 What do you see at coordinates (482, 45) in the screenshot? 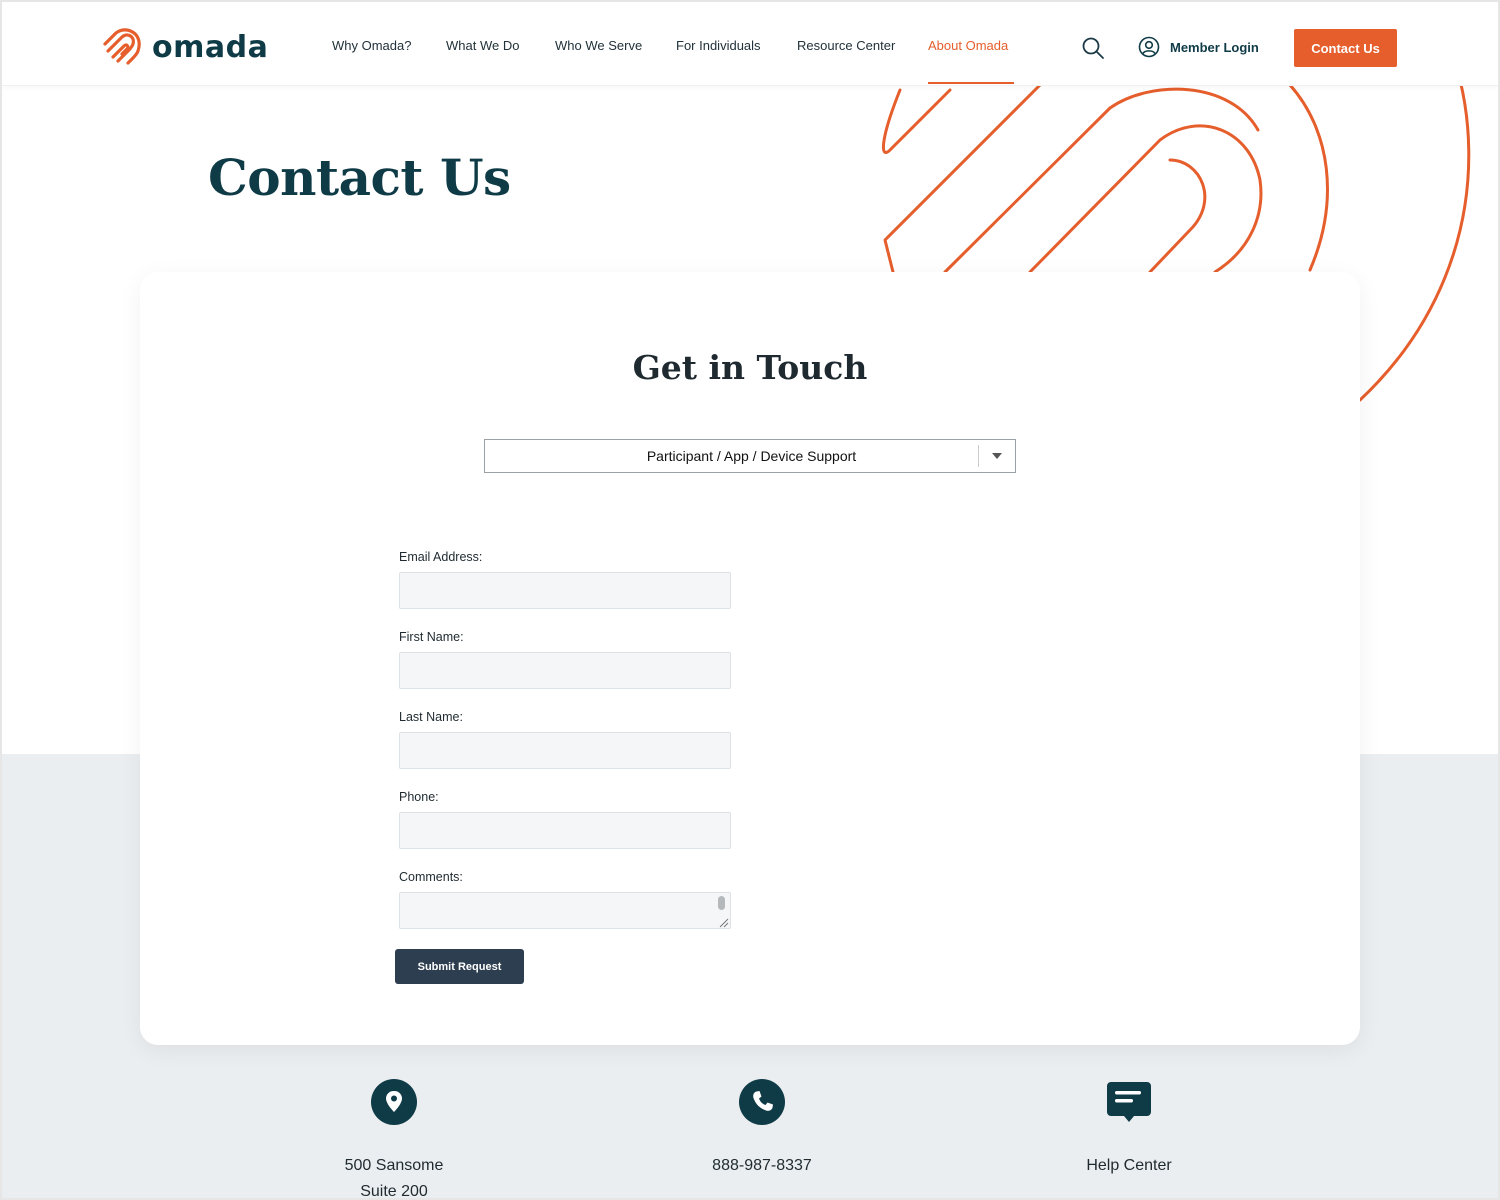
I see `nav-item-what-we-do: What We Do` at bounding box center [482, 45].